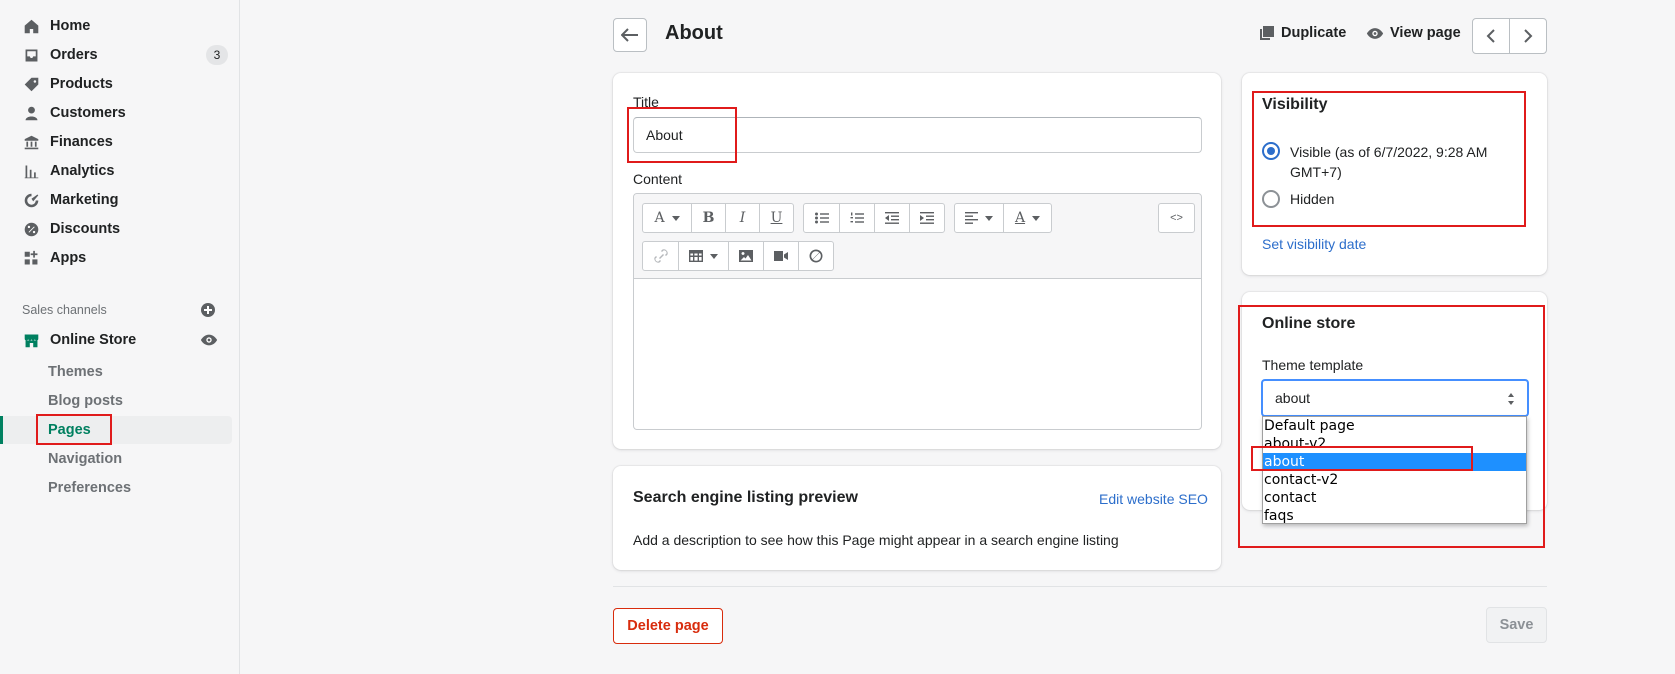 The width and height of the screenshot is (1675, 674). What do you see at coordinates (31, 229) in the screenshot?
I see `discount-icon` at bounding box center [31, 229].